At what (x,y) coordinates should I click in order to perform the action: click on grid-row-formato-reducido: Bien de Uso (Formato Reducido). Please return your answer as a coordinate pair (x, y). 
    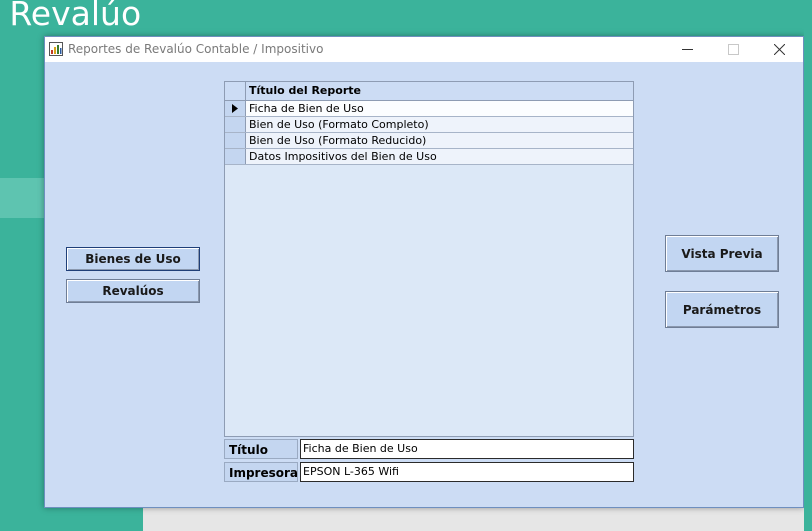
    Looking at the image, I should click on (429, 141).